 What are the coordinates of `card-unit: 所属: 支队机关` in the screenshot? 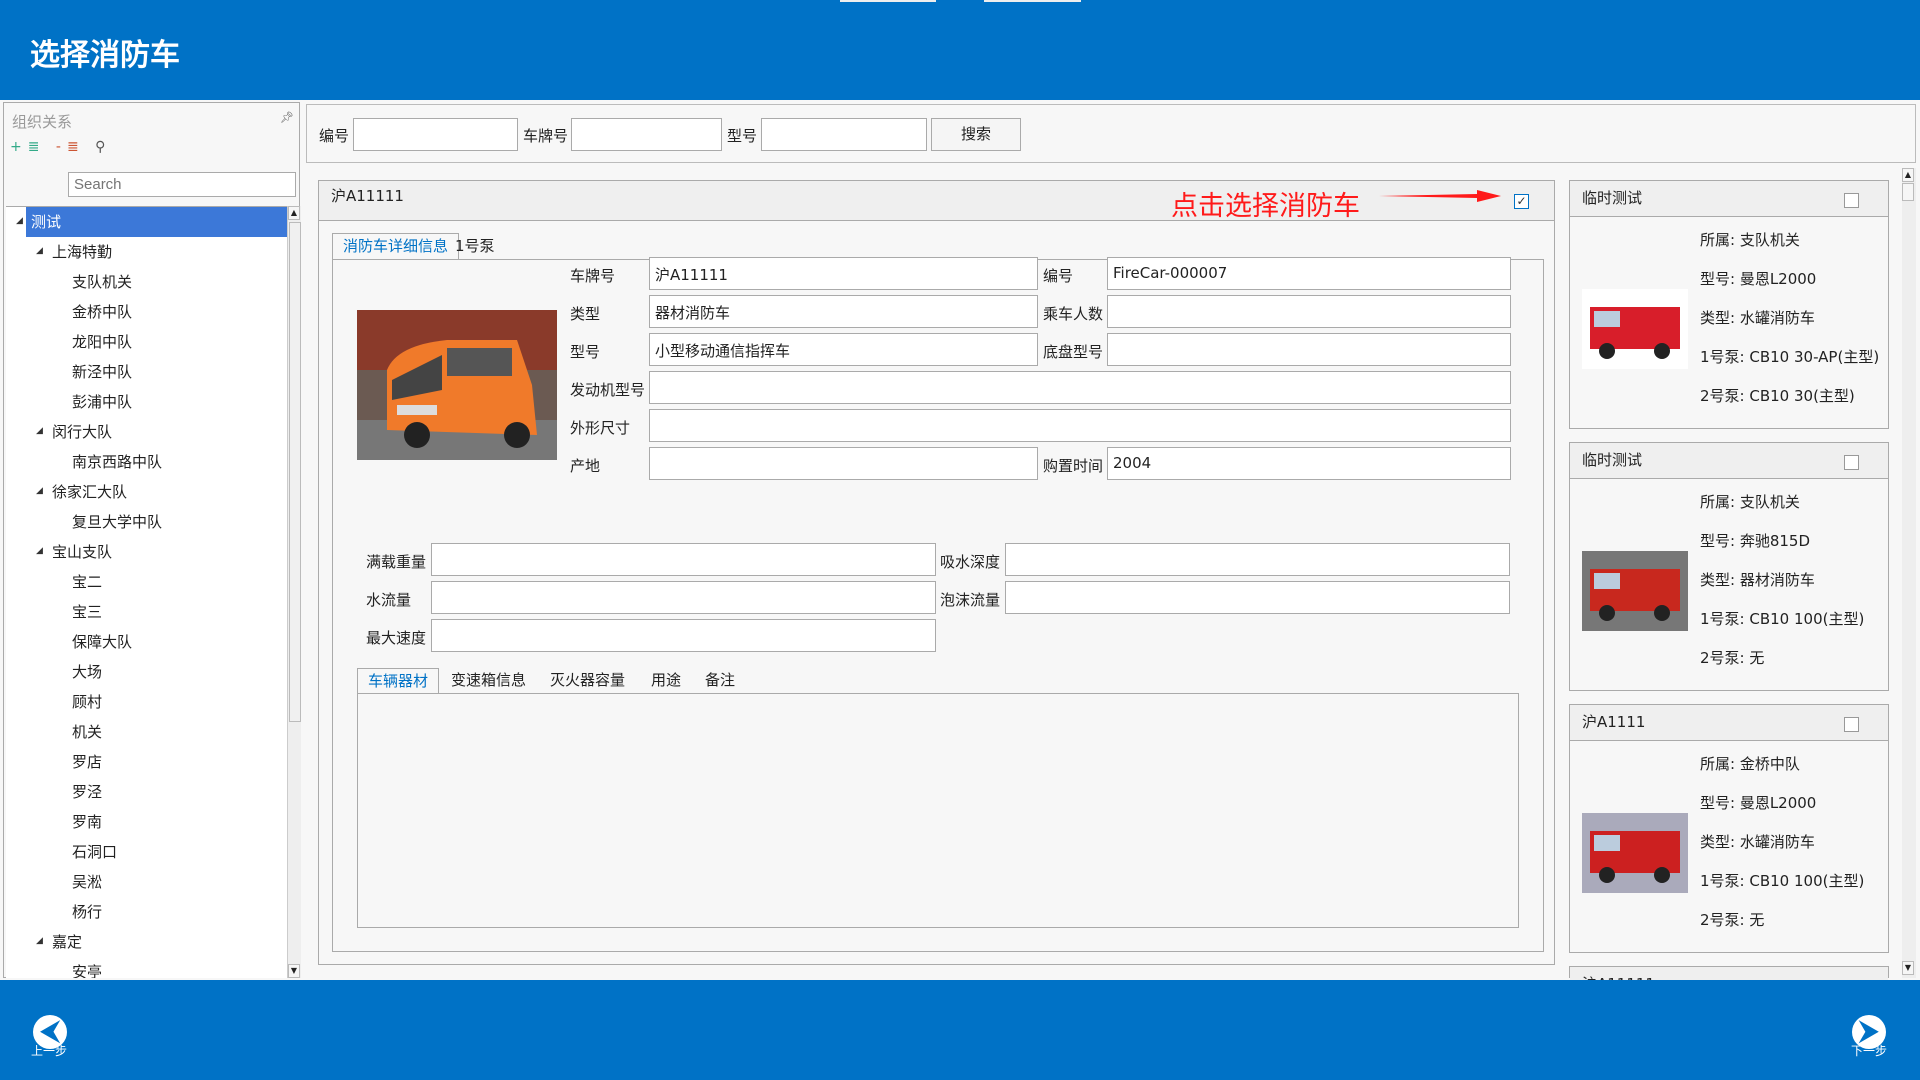 It's located at (1750, 502).